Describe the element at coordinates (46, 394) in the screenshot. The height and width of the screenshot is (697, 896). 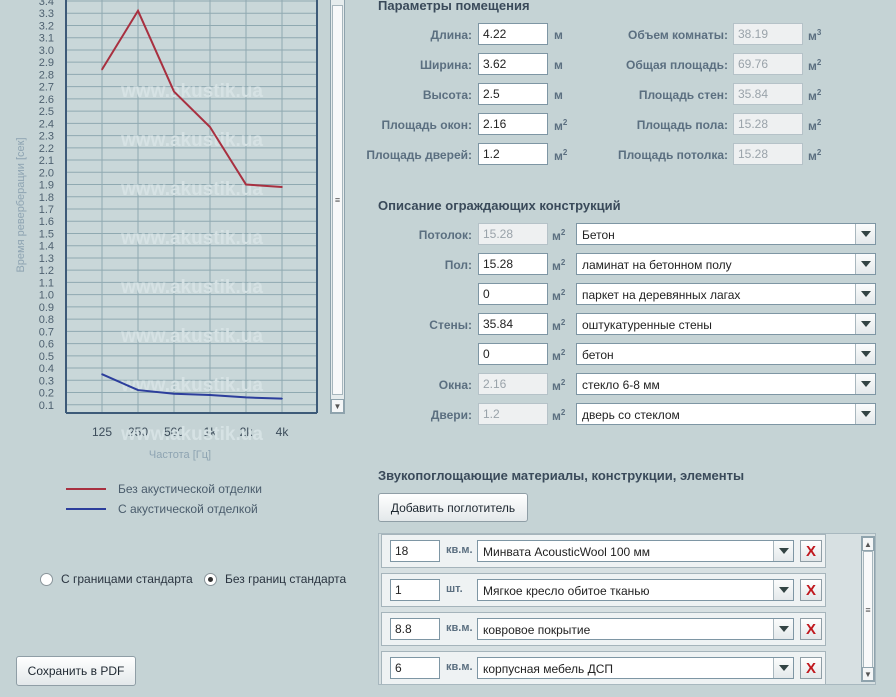
I see `y-tick-label: 0.2` at that location.